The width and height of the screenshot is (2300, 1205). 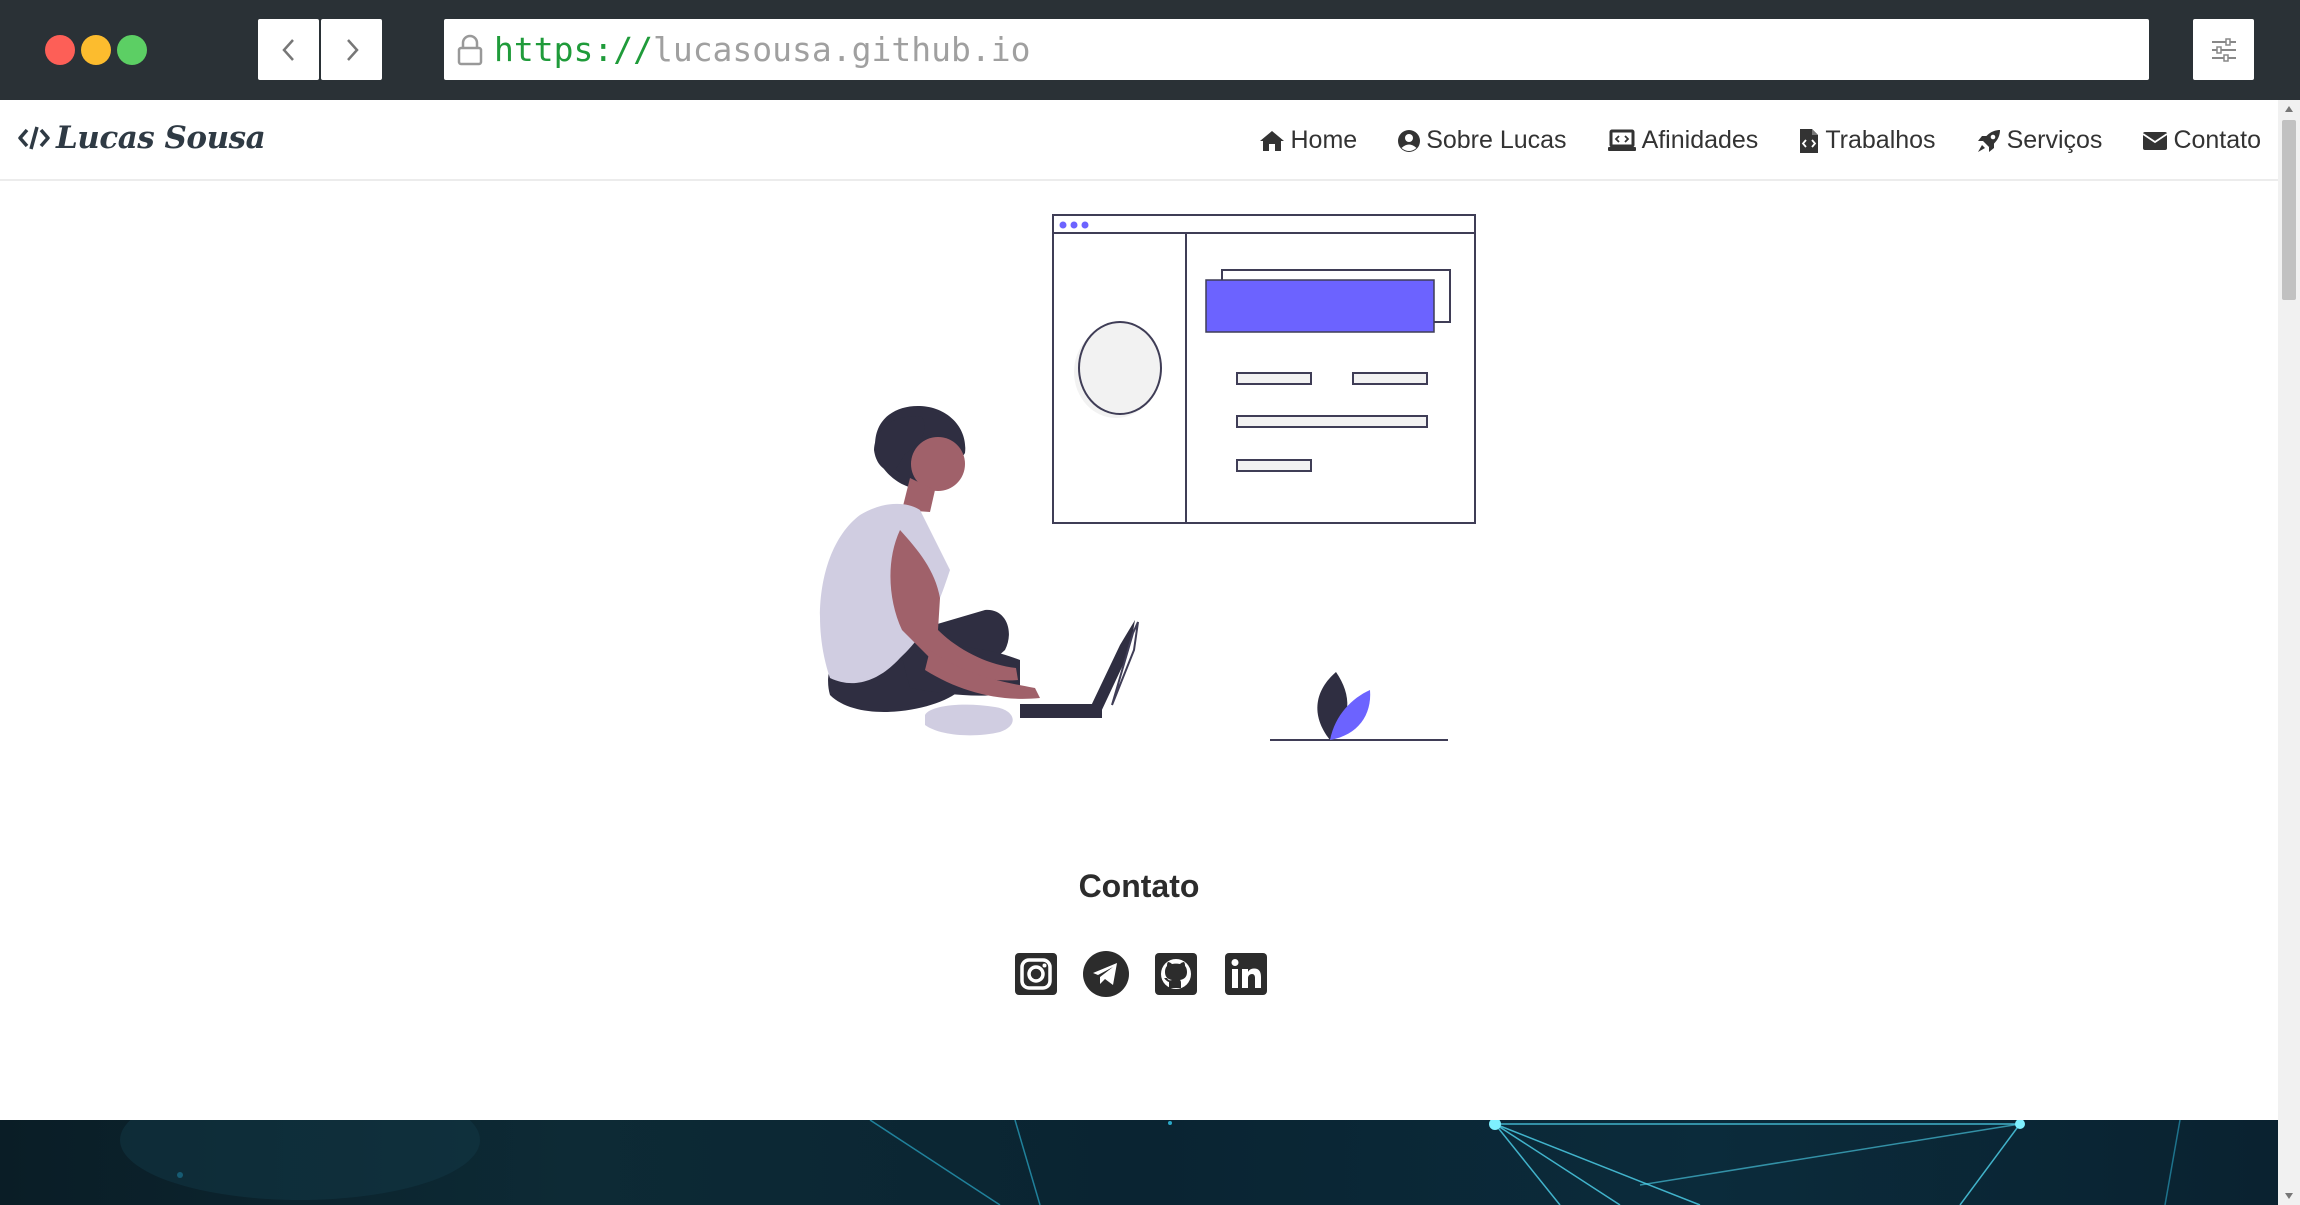 What do you see at coordinates (60, 50) in the screenshot?
I see `close-window-button` at bounding box center [60, 50].